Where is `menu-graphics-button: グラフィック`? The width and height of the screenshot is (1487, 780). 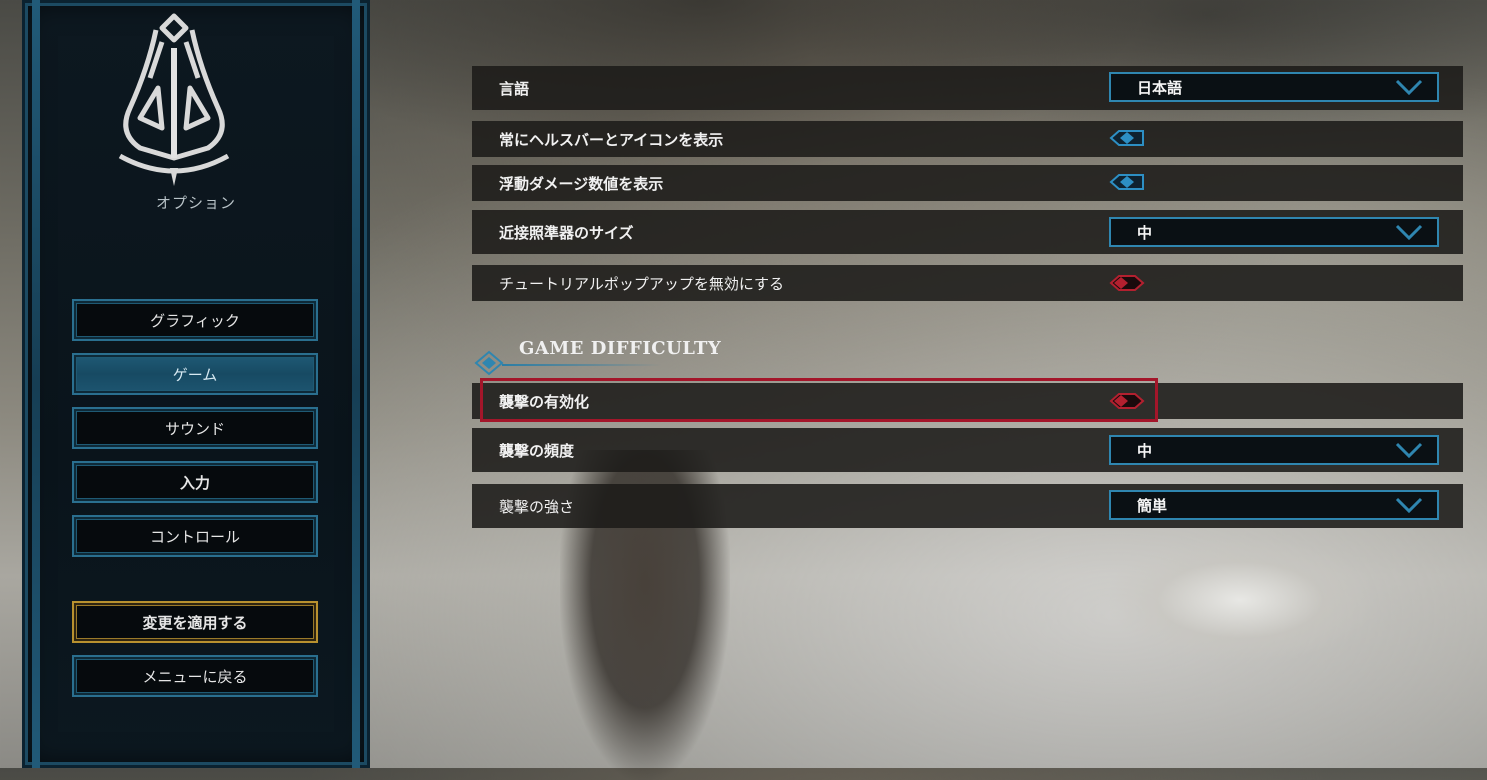 menu-graphics-button: グラフィック is located at coordinates (195, 320).